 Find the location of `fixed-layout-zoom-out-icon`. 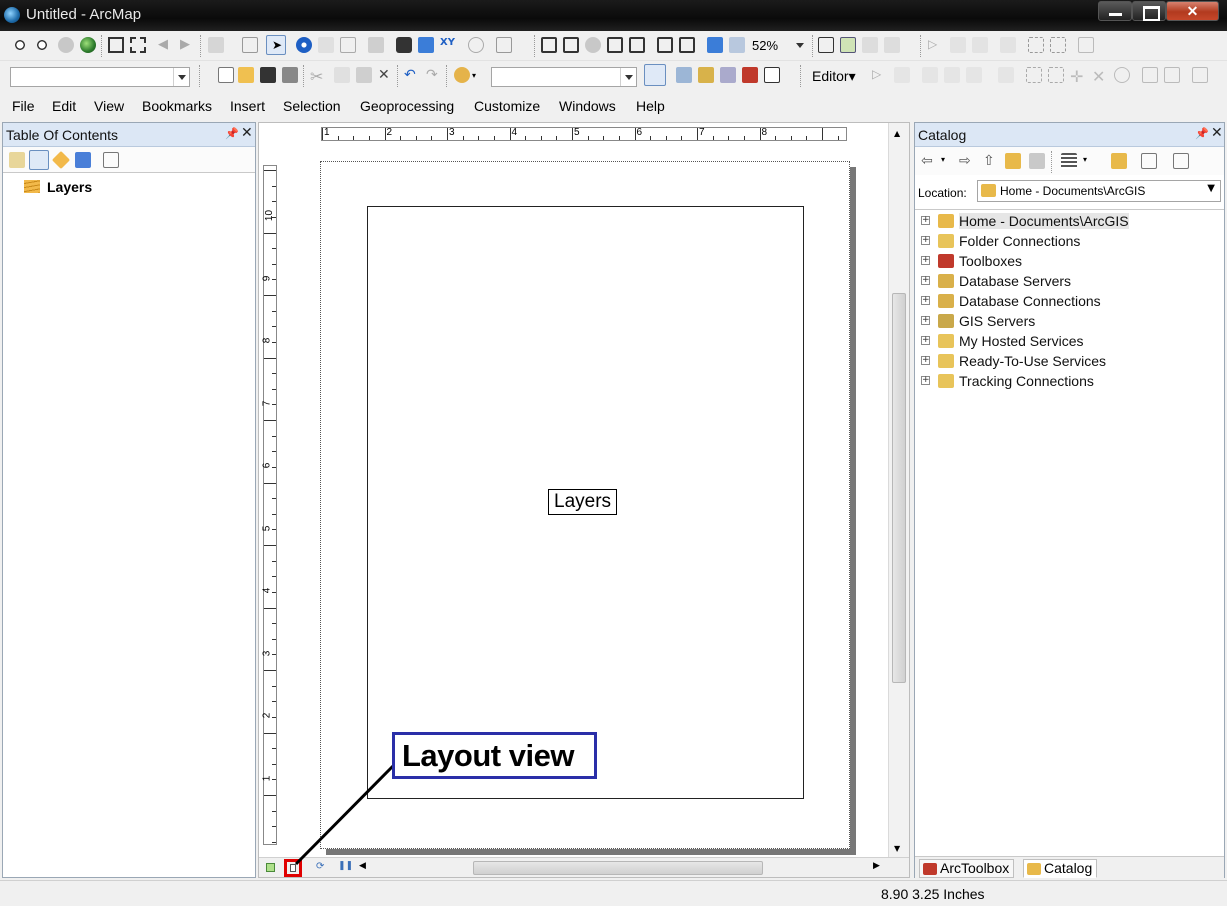

fixed-layout-zoom-out-icon is located at coordinates (687, 45).